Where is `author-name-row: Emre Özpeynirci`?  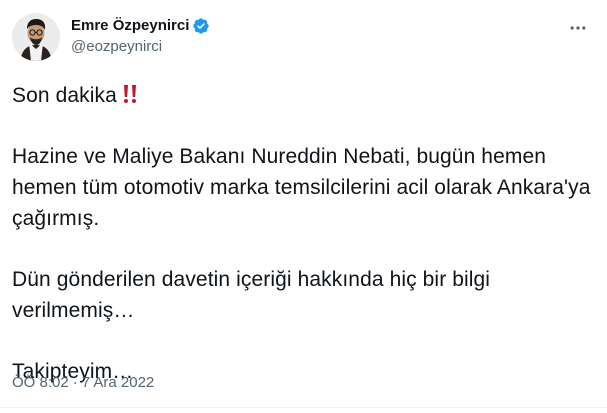
author-name-row: Emre Özpeynirci is located at coordinates (140, 26).